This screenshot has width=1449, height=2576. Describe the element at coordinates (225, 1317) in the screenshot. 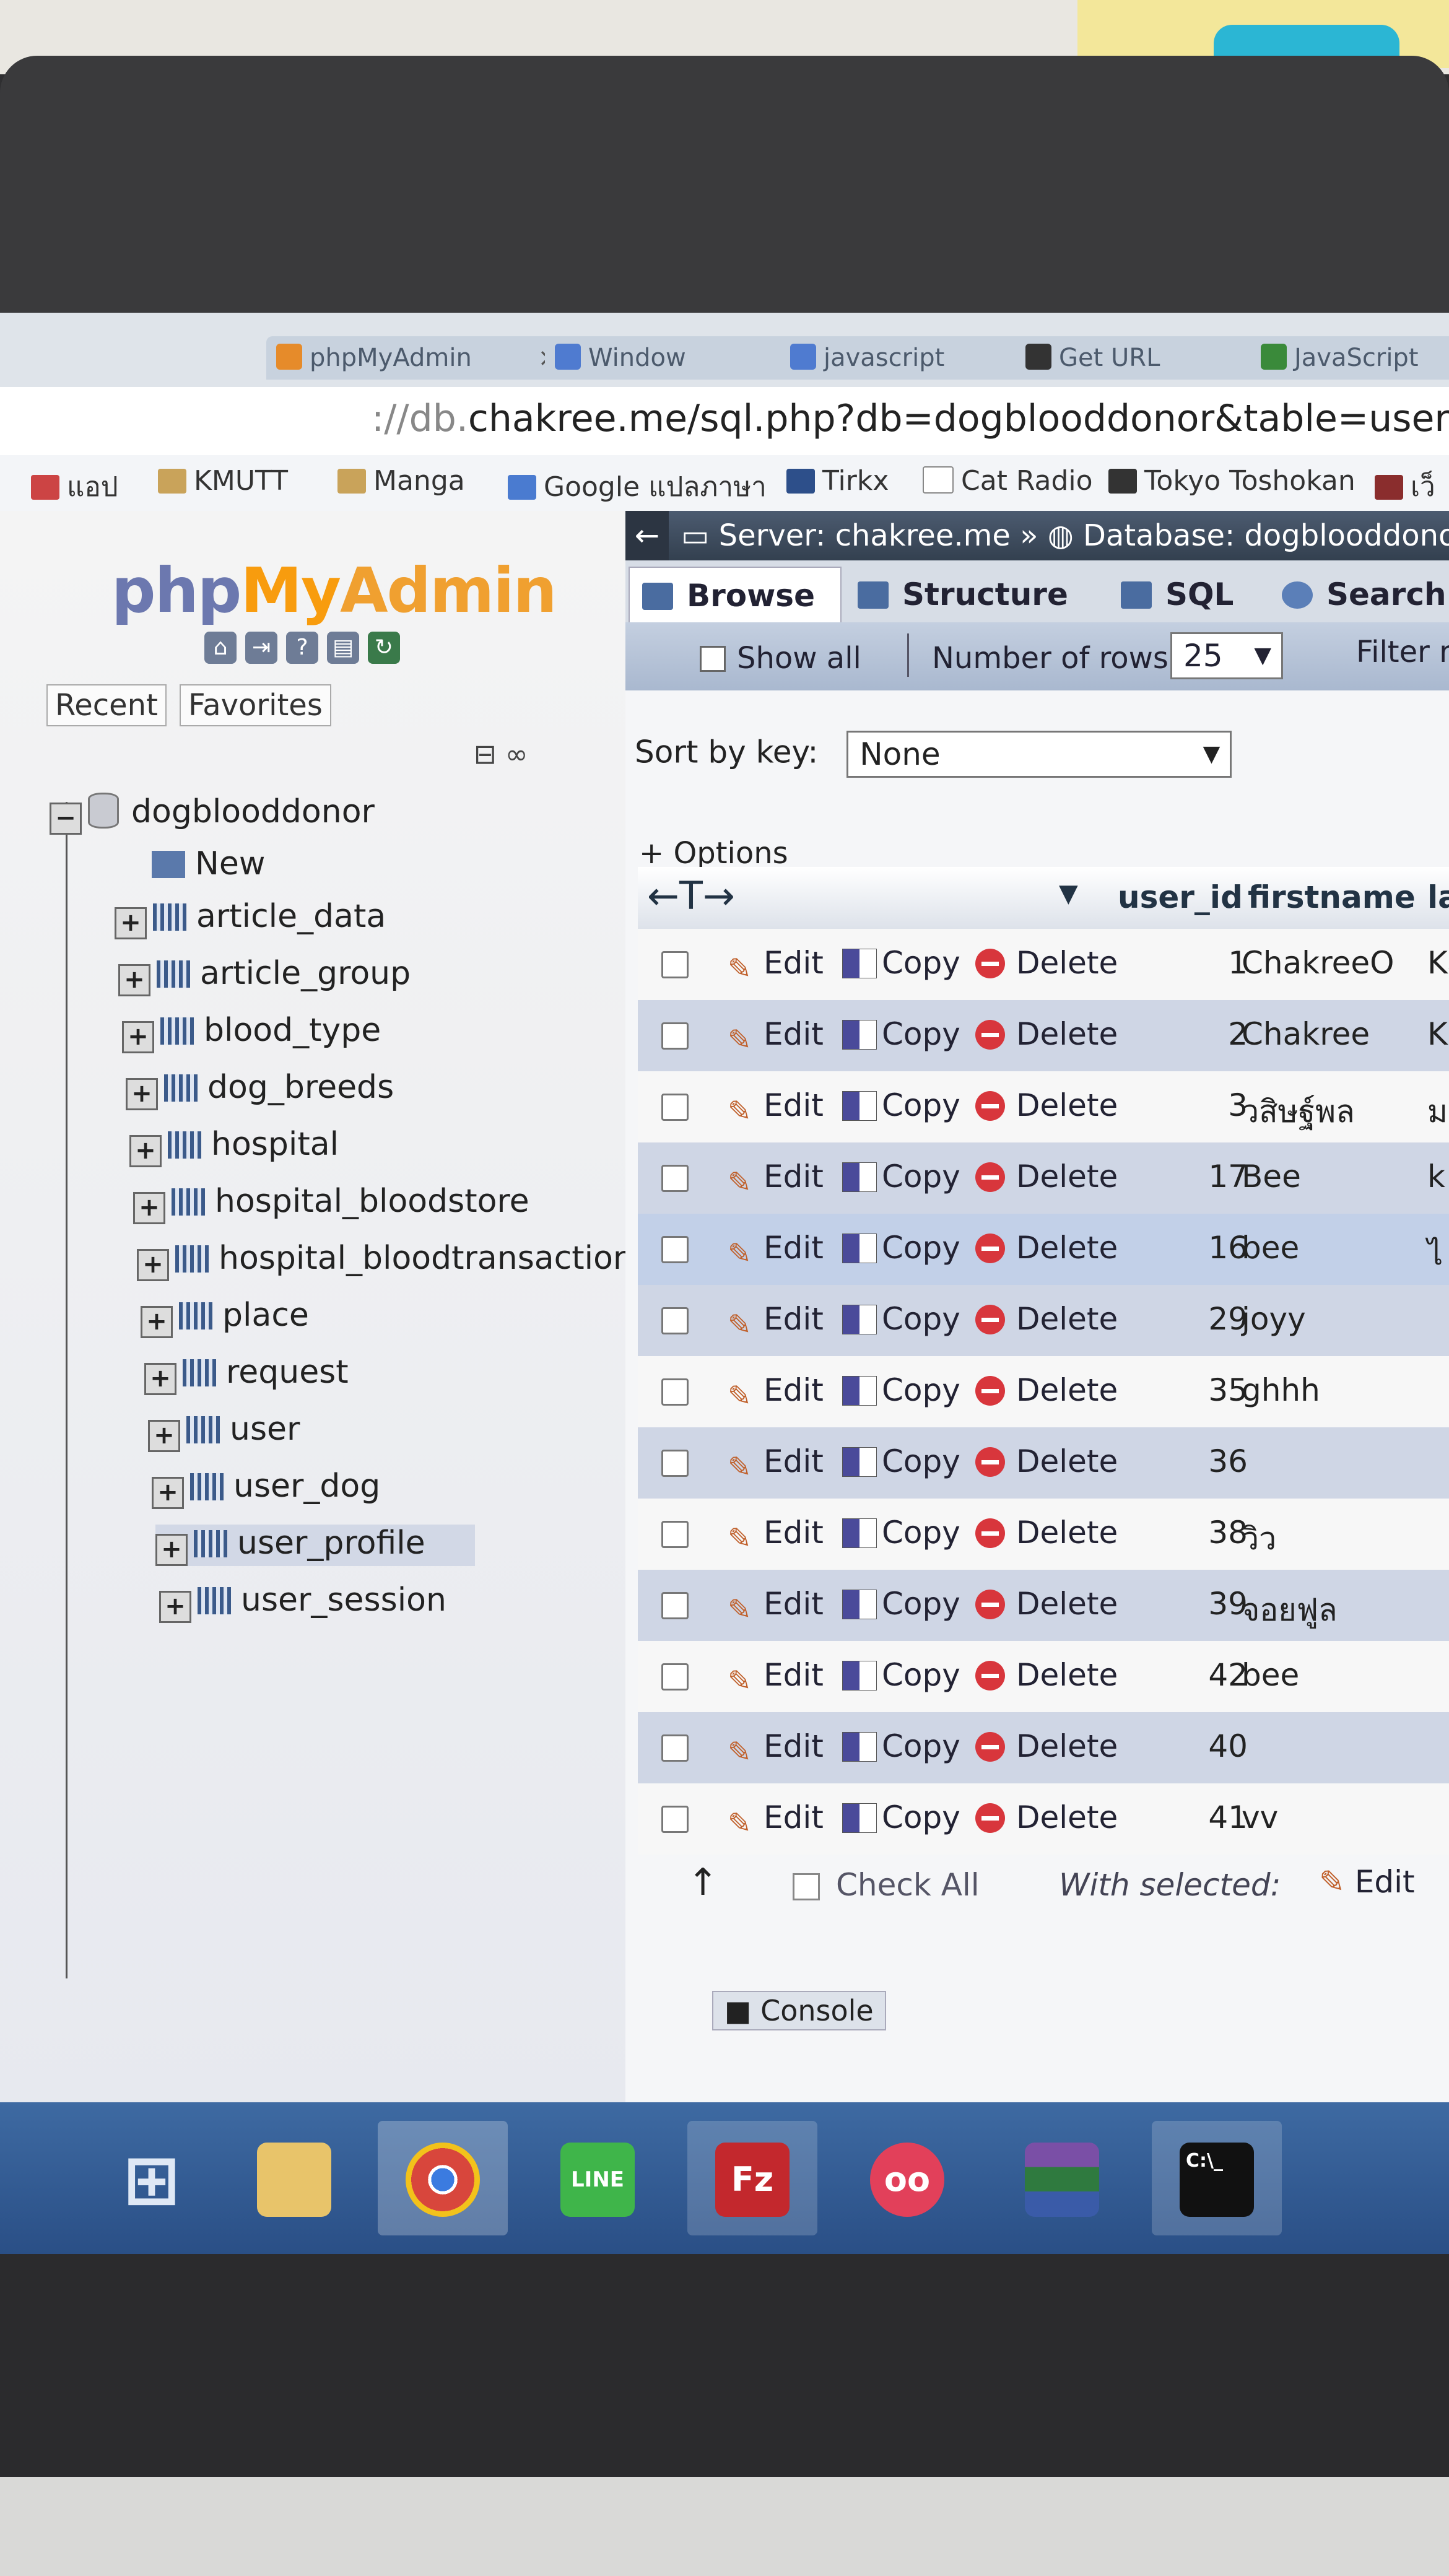

I see `tree-table-place: + place` at that location.